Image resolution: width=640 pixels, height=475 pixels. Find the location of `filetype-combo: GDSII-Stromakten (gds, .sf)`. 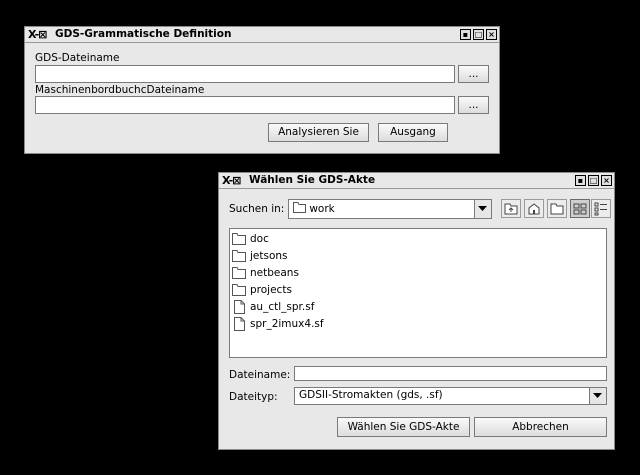

filetype-combo: GDSII-Stromakten (gds, .sf) is located at coordinates (450, 396).